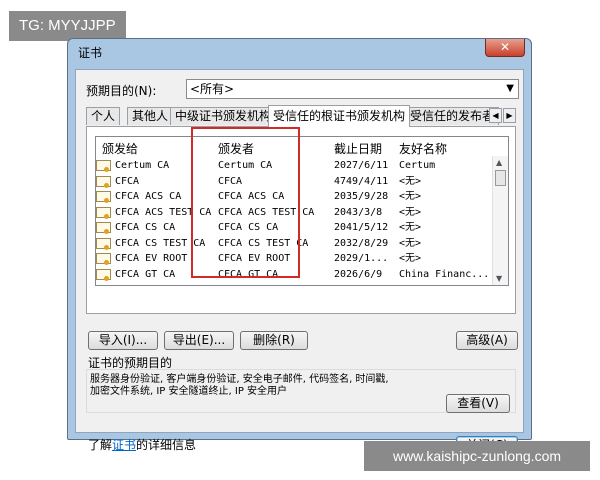  I want to click on column-expiration: 截止日期, so click(358, 148).